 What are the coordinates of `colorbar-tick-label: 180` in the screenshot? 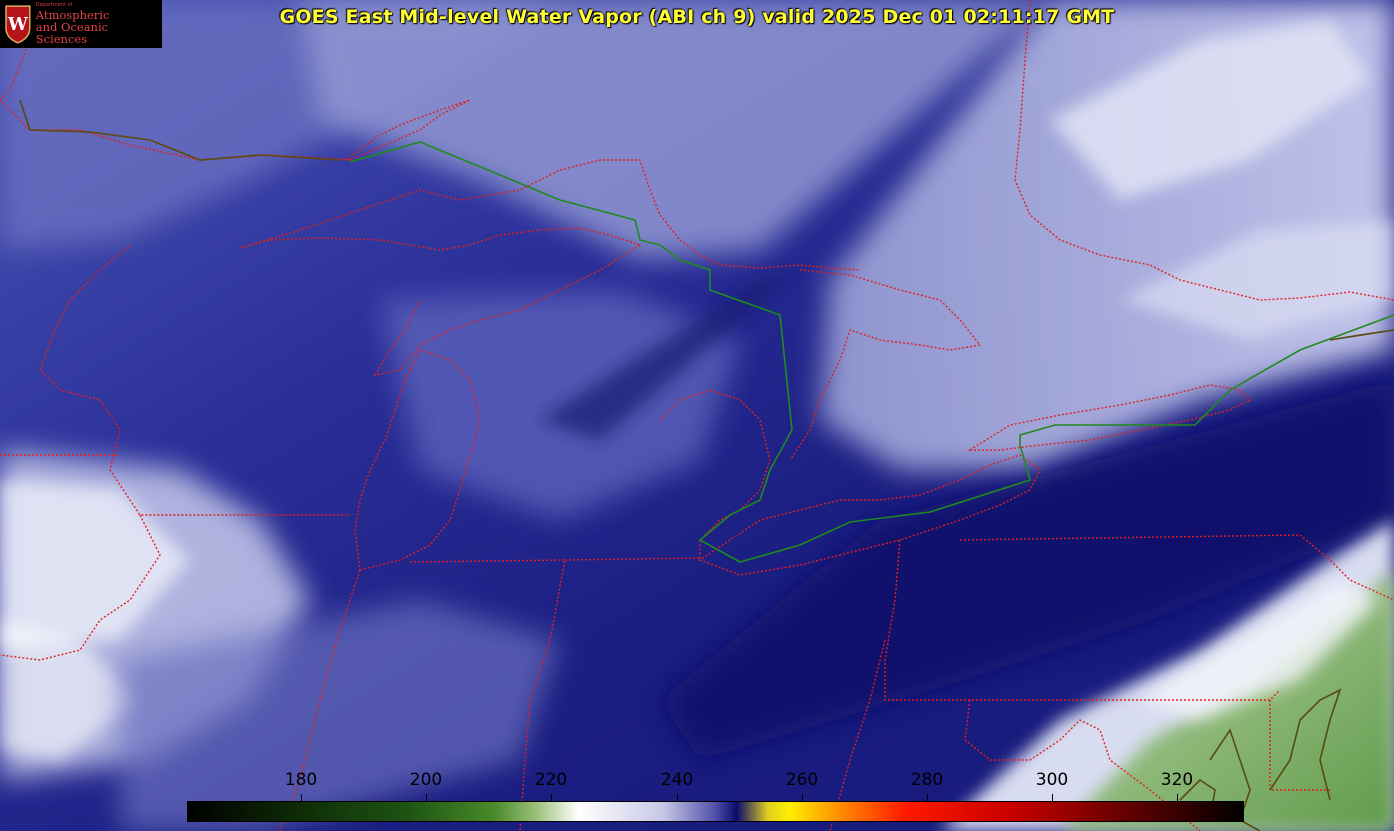 It's located at (301, 780).